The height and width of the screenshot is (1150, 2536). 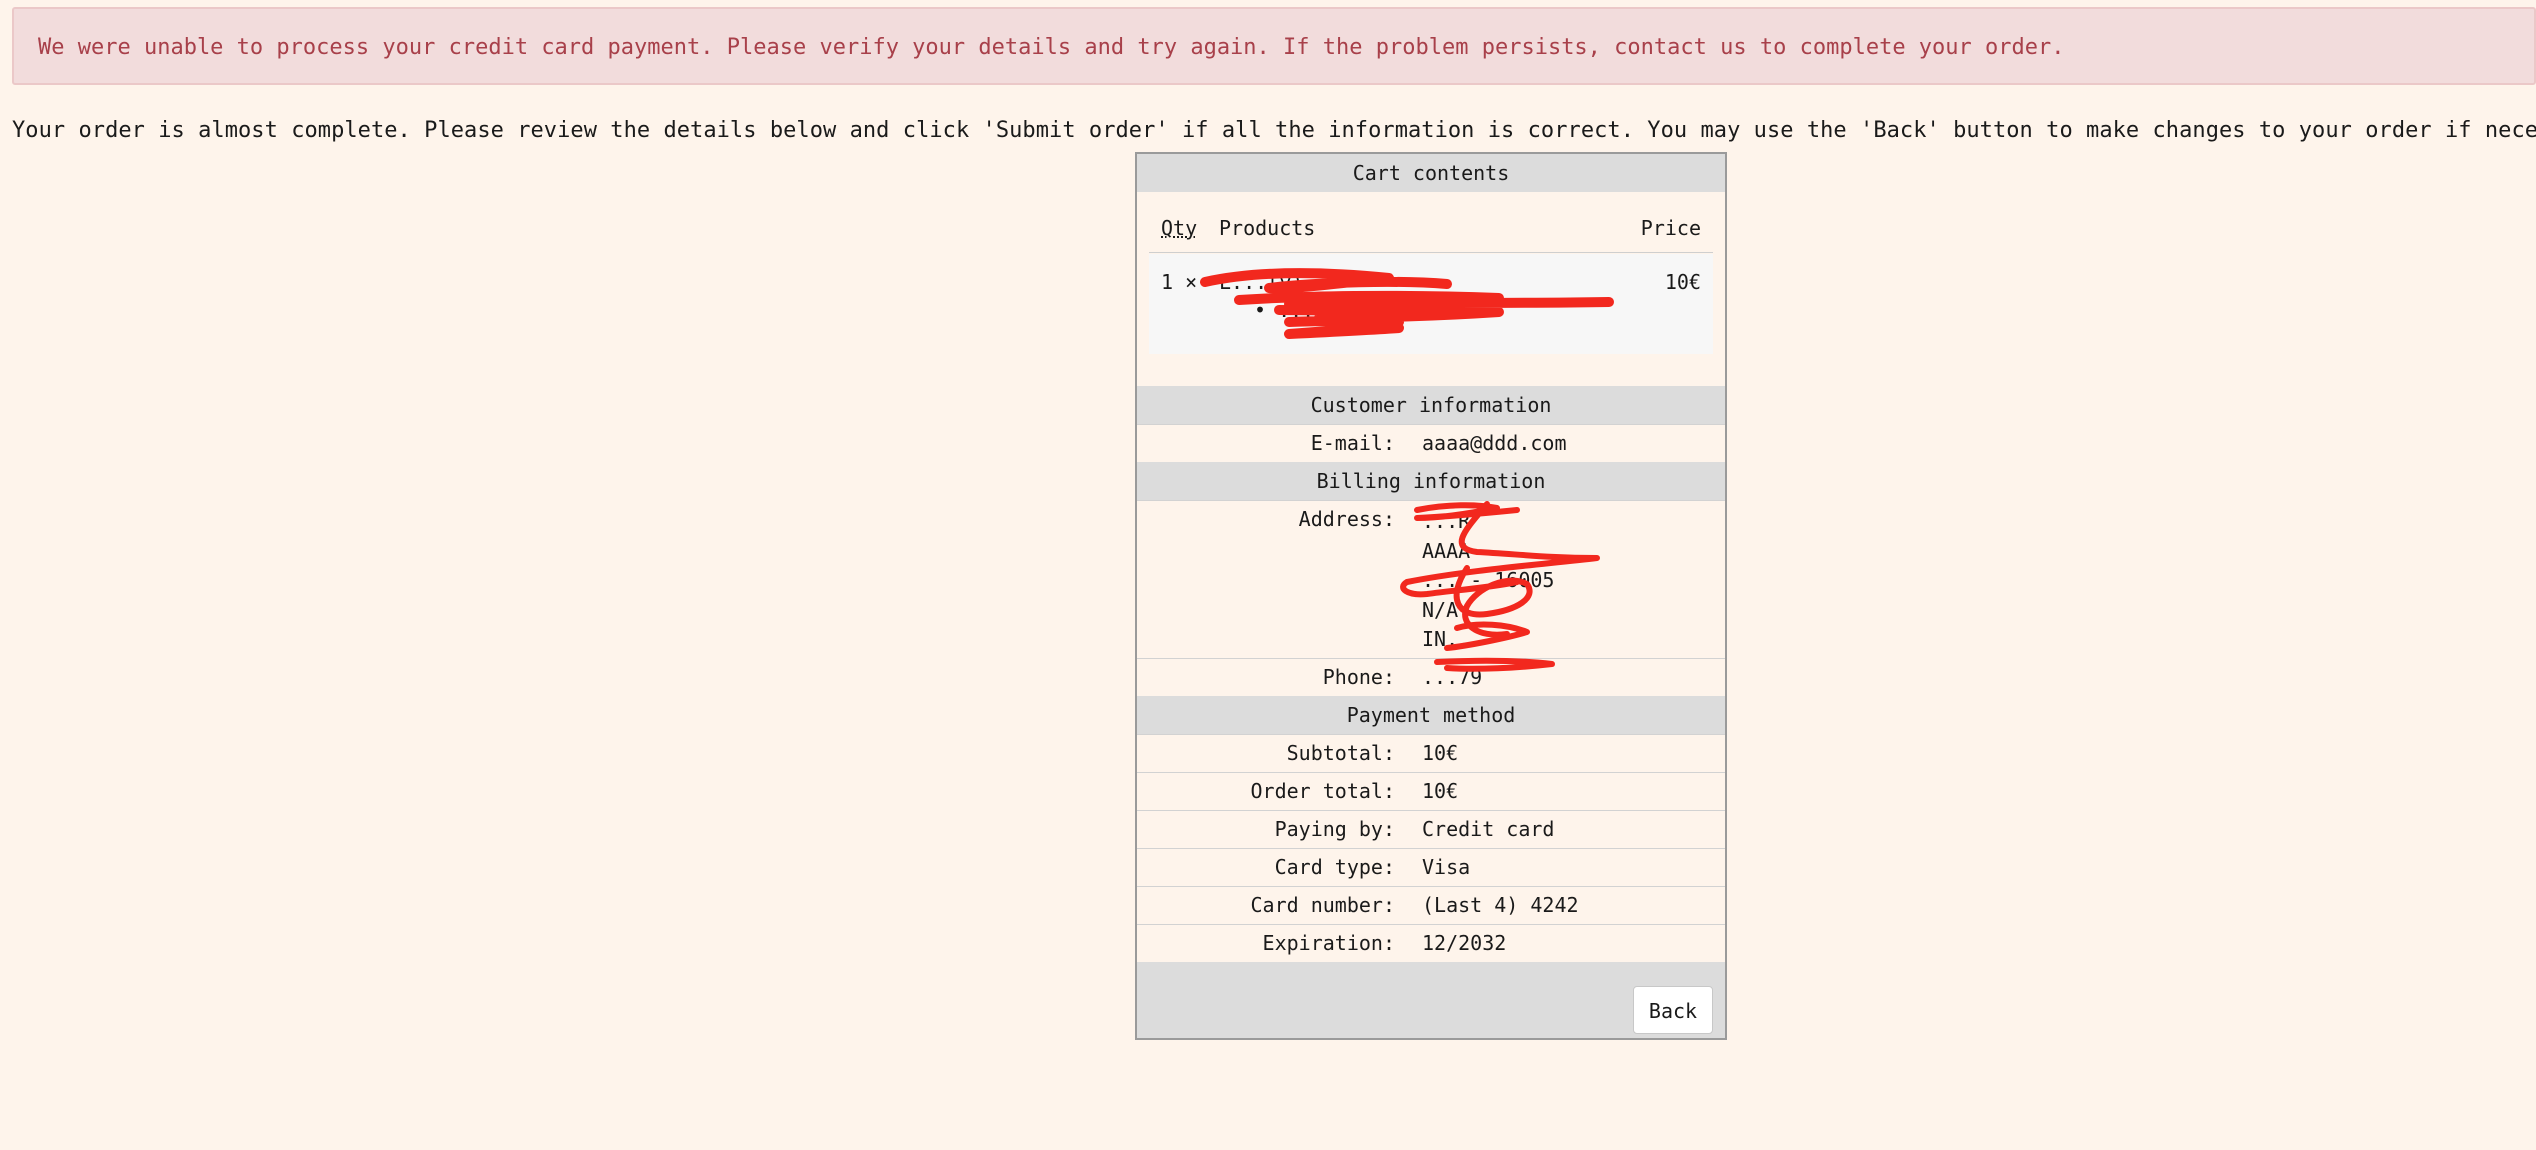 I want to click on expiration-label: Expiration:, so click(x=1328, y=943).